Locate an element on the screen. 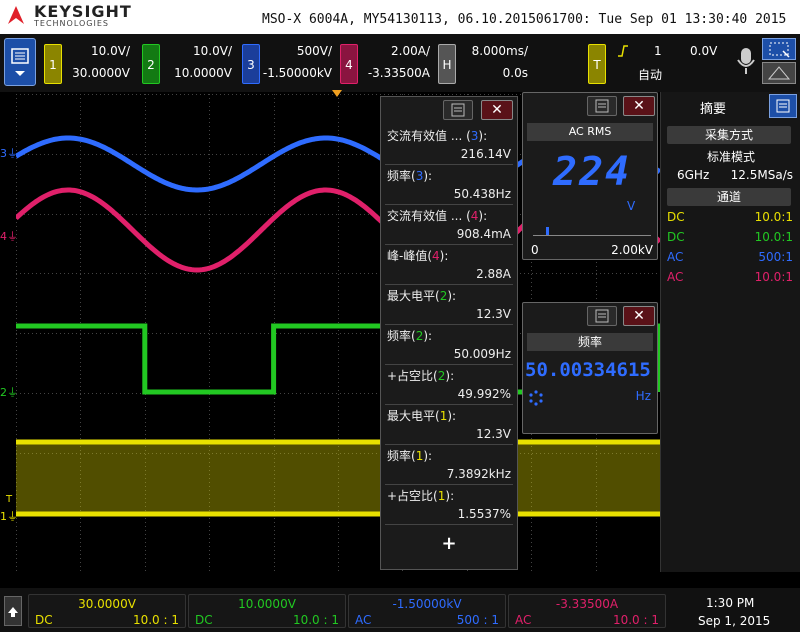  measurement-name: 峰-峰值( is located at coordinates (410, 256).